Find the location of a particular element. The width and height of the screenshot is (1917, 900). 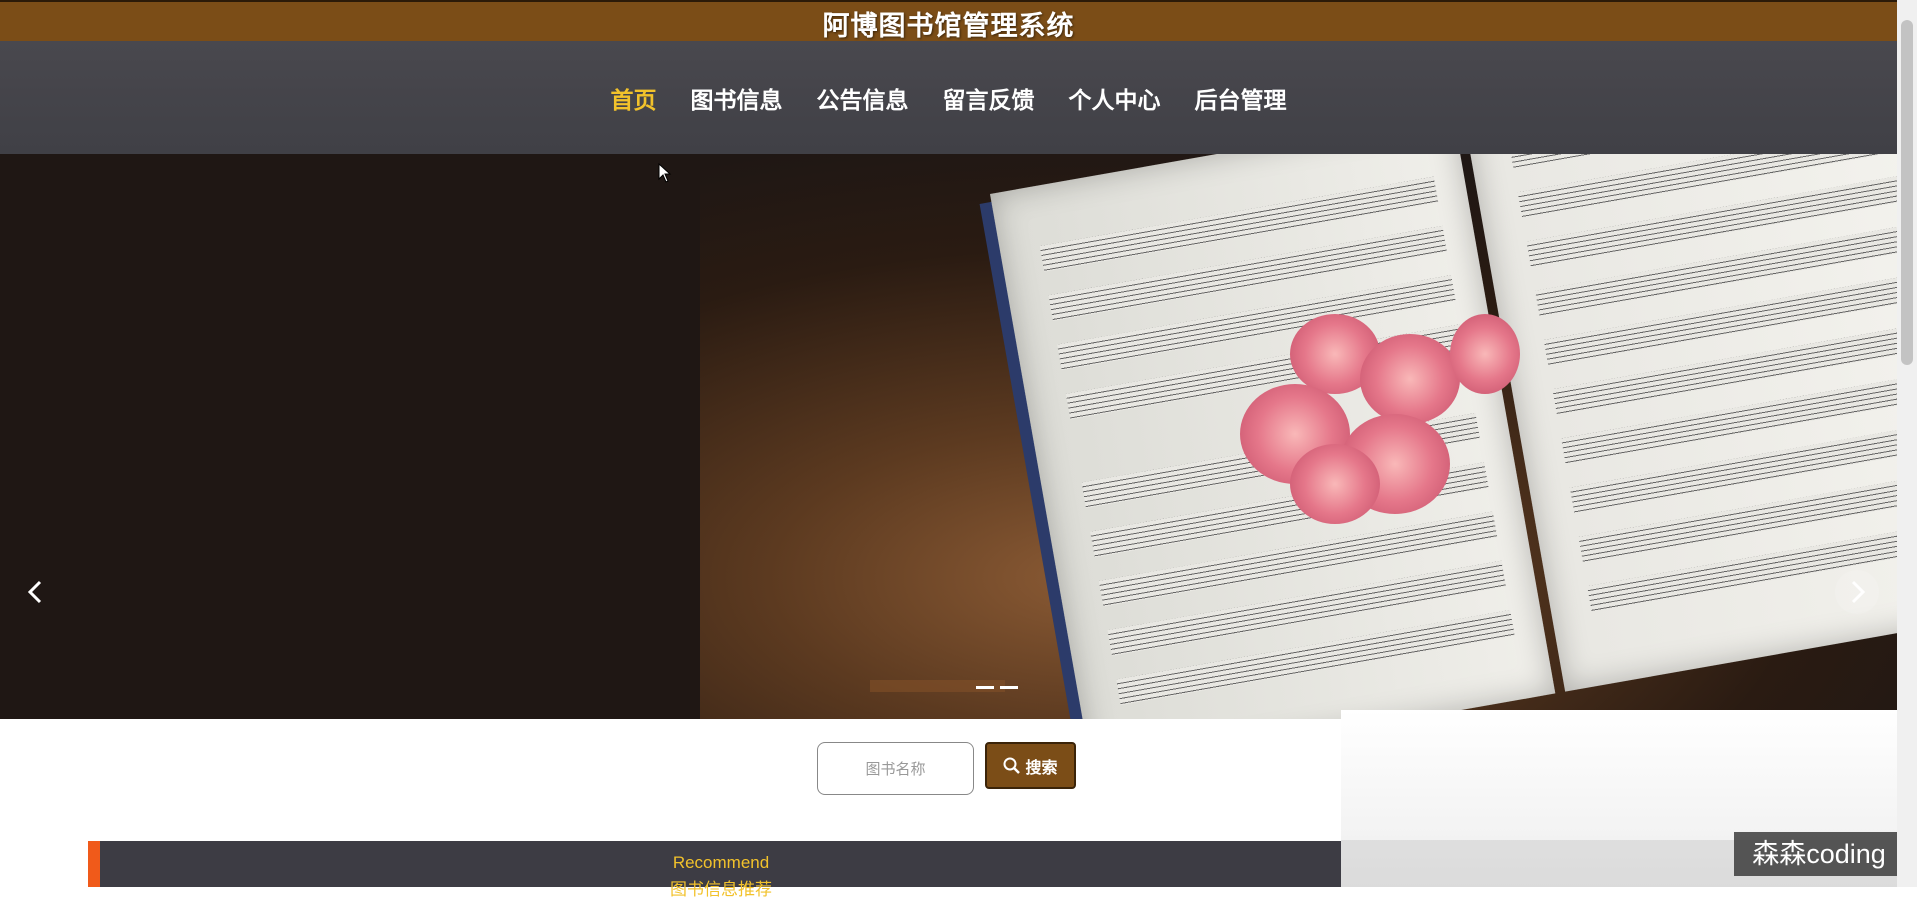

search-input is located at coordinates (895, 768).